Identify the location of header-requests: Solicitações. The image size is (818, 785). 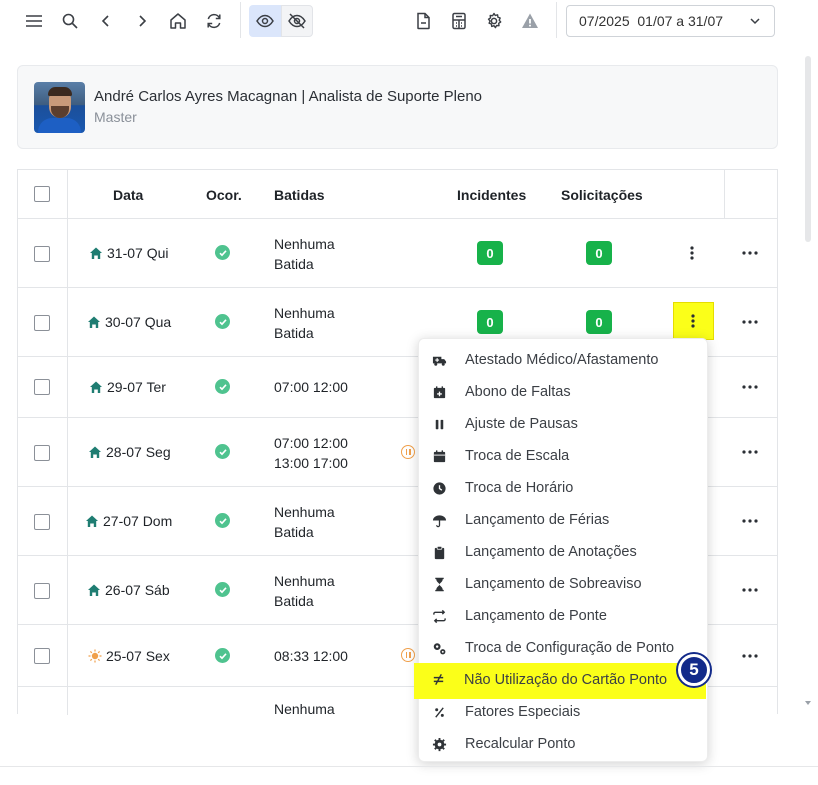
(602, 195).